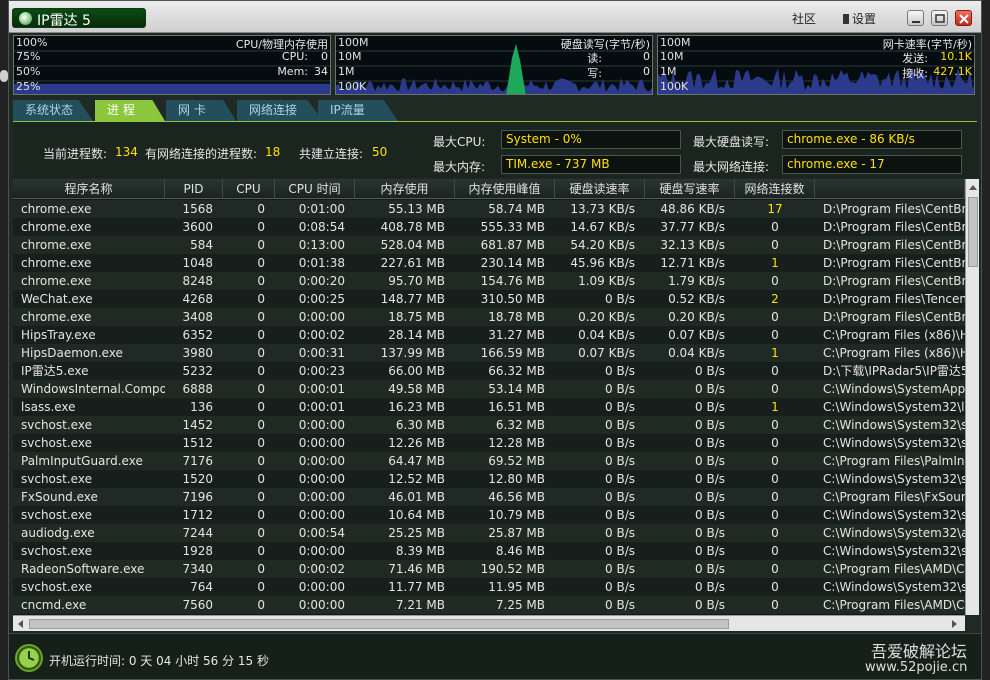 The width and height of the screenshot is (990, 680). I want to click on cell-mem: 12.26 MB, so click(416, 443).